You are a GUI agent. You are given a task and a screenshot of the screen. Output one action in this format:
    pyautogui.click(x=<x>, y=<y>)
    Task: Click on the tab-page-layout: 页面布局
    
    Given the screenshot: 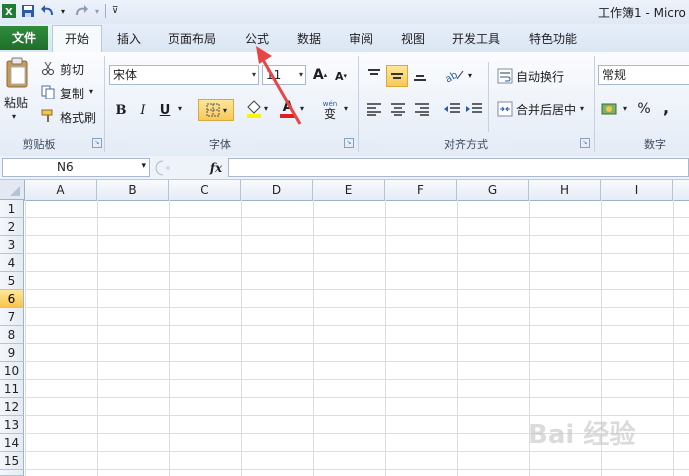 What is the action you would take?
    pyautogui.click(x=192, y=39)
    